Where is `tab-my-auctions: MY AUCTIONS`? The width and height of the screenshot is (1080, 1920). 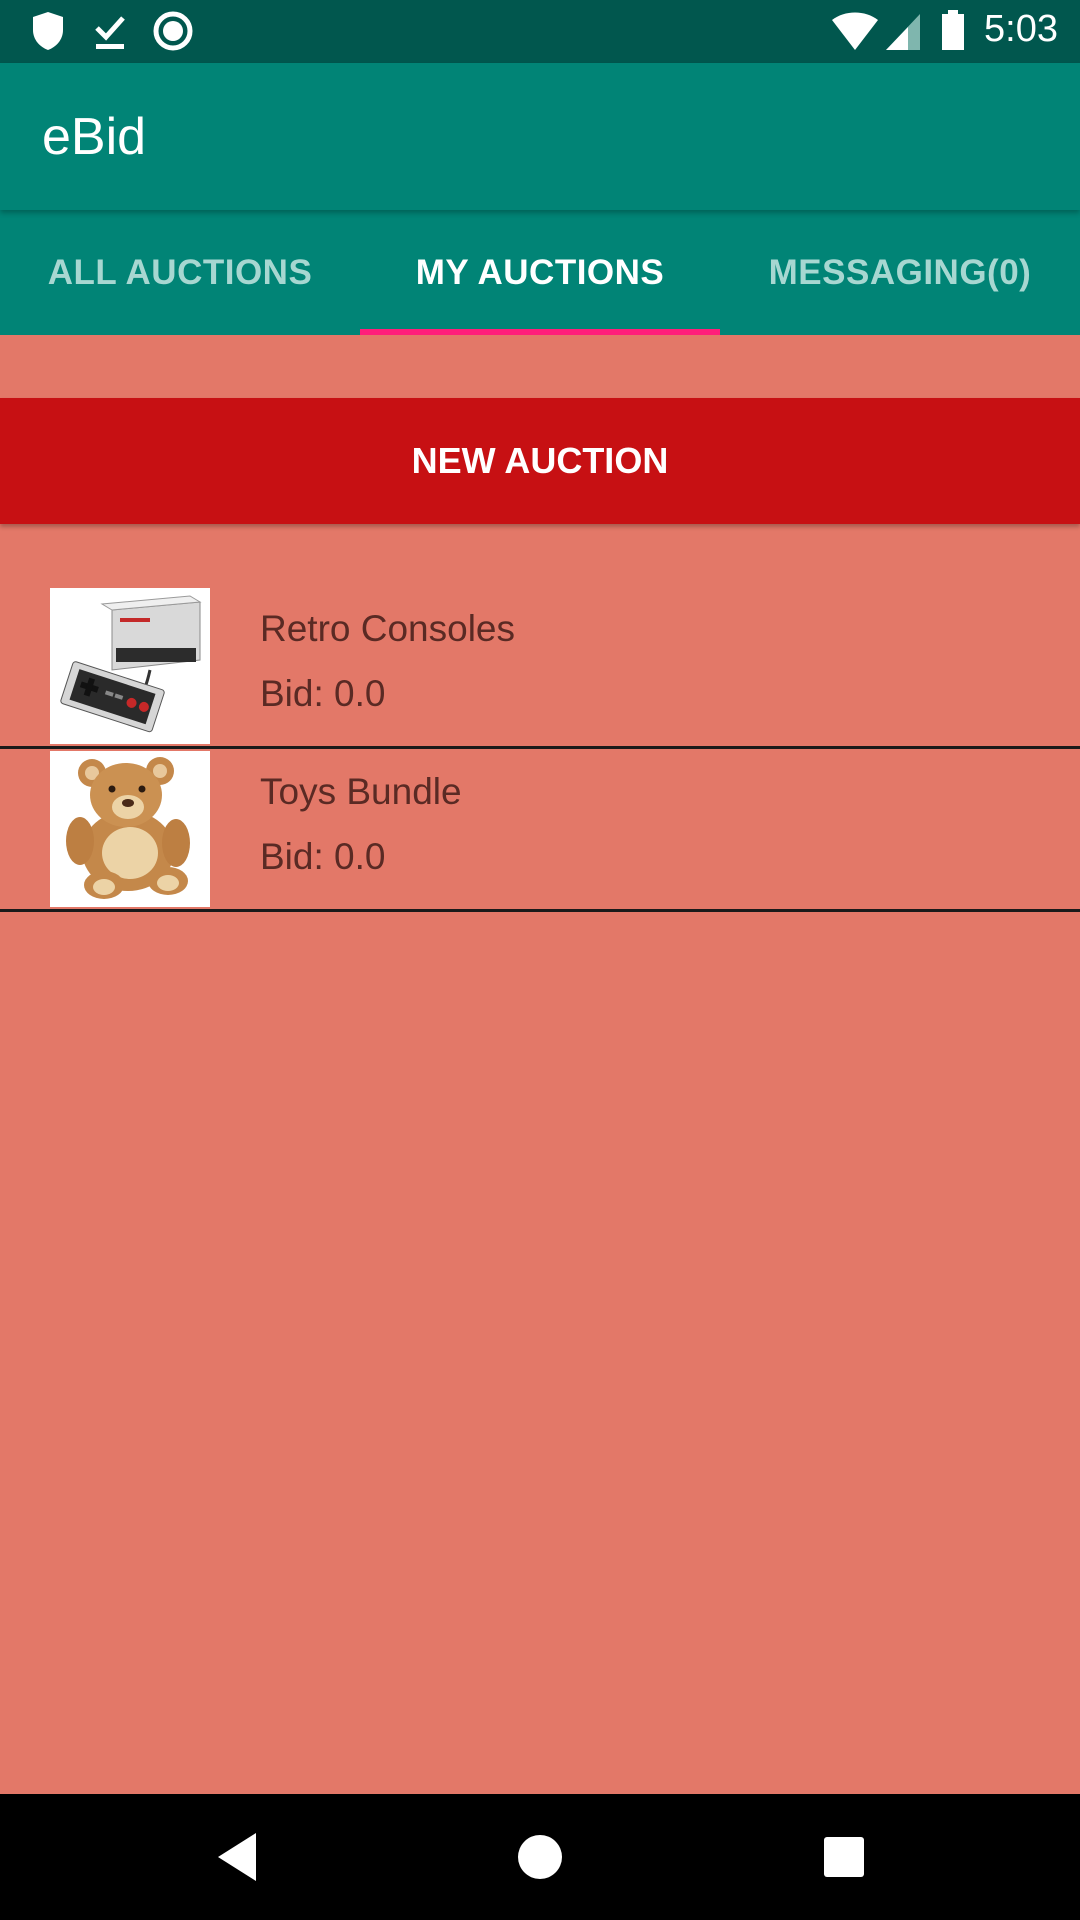
tab-my-auctions: MY AUCTIONS is located at coordinates (540, 272).